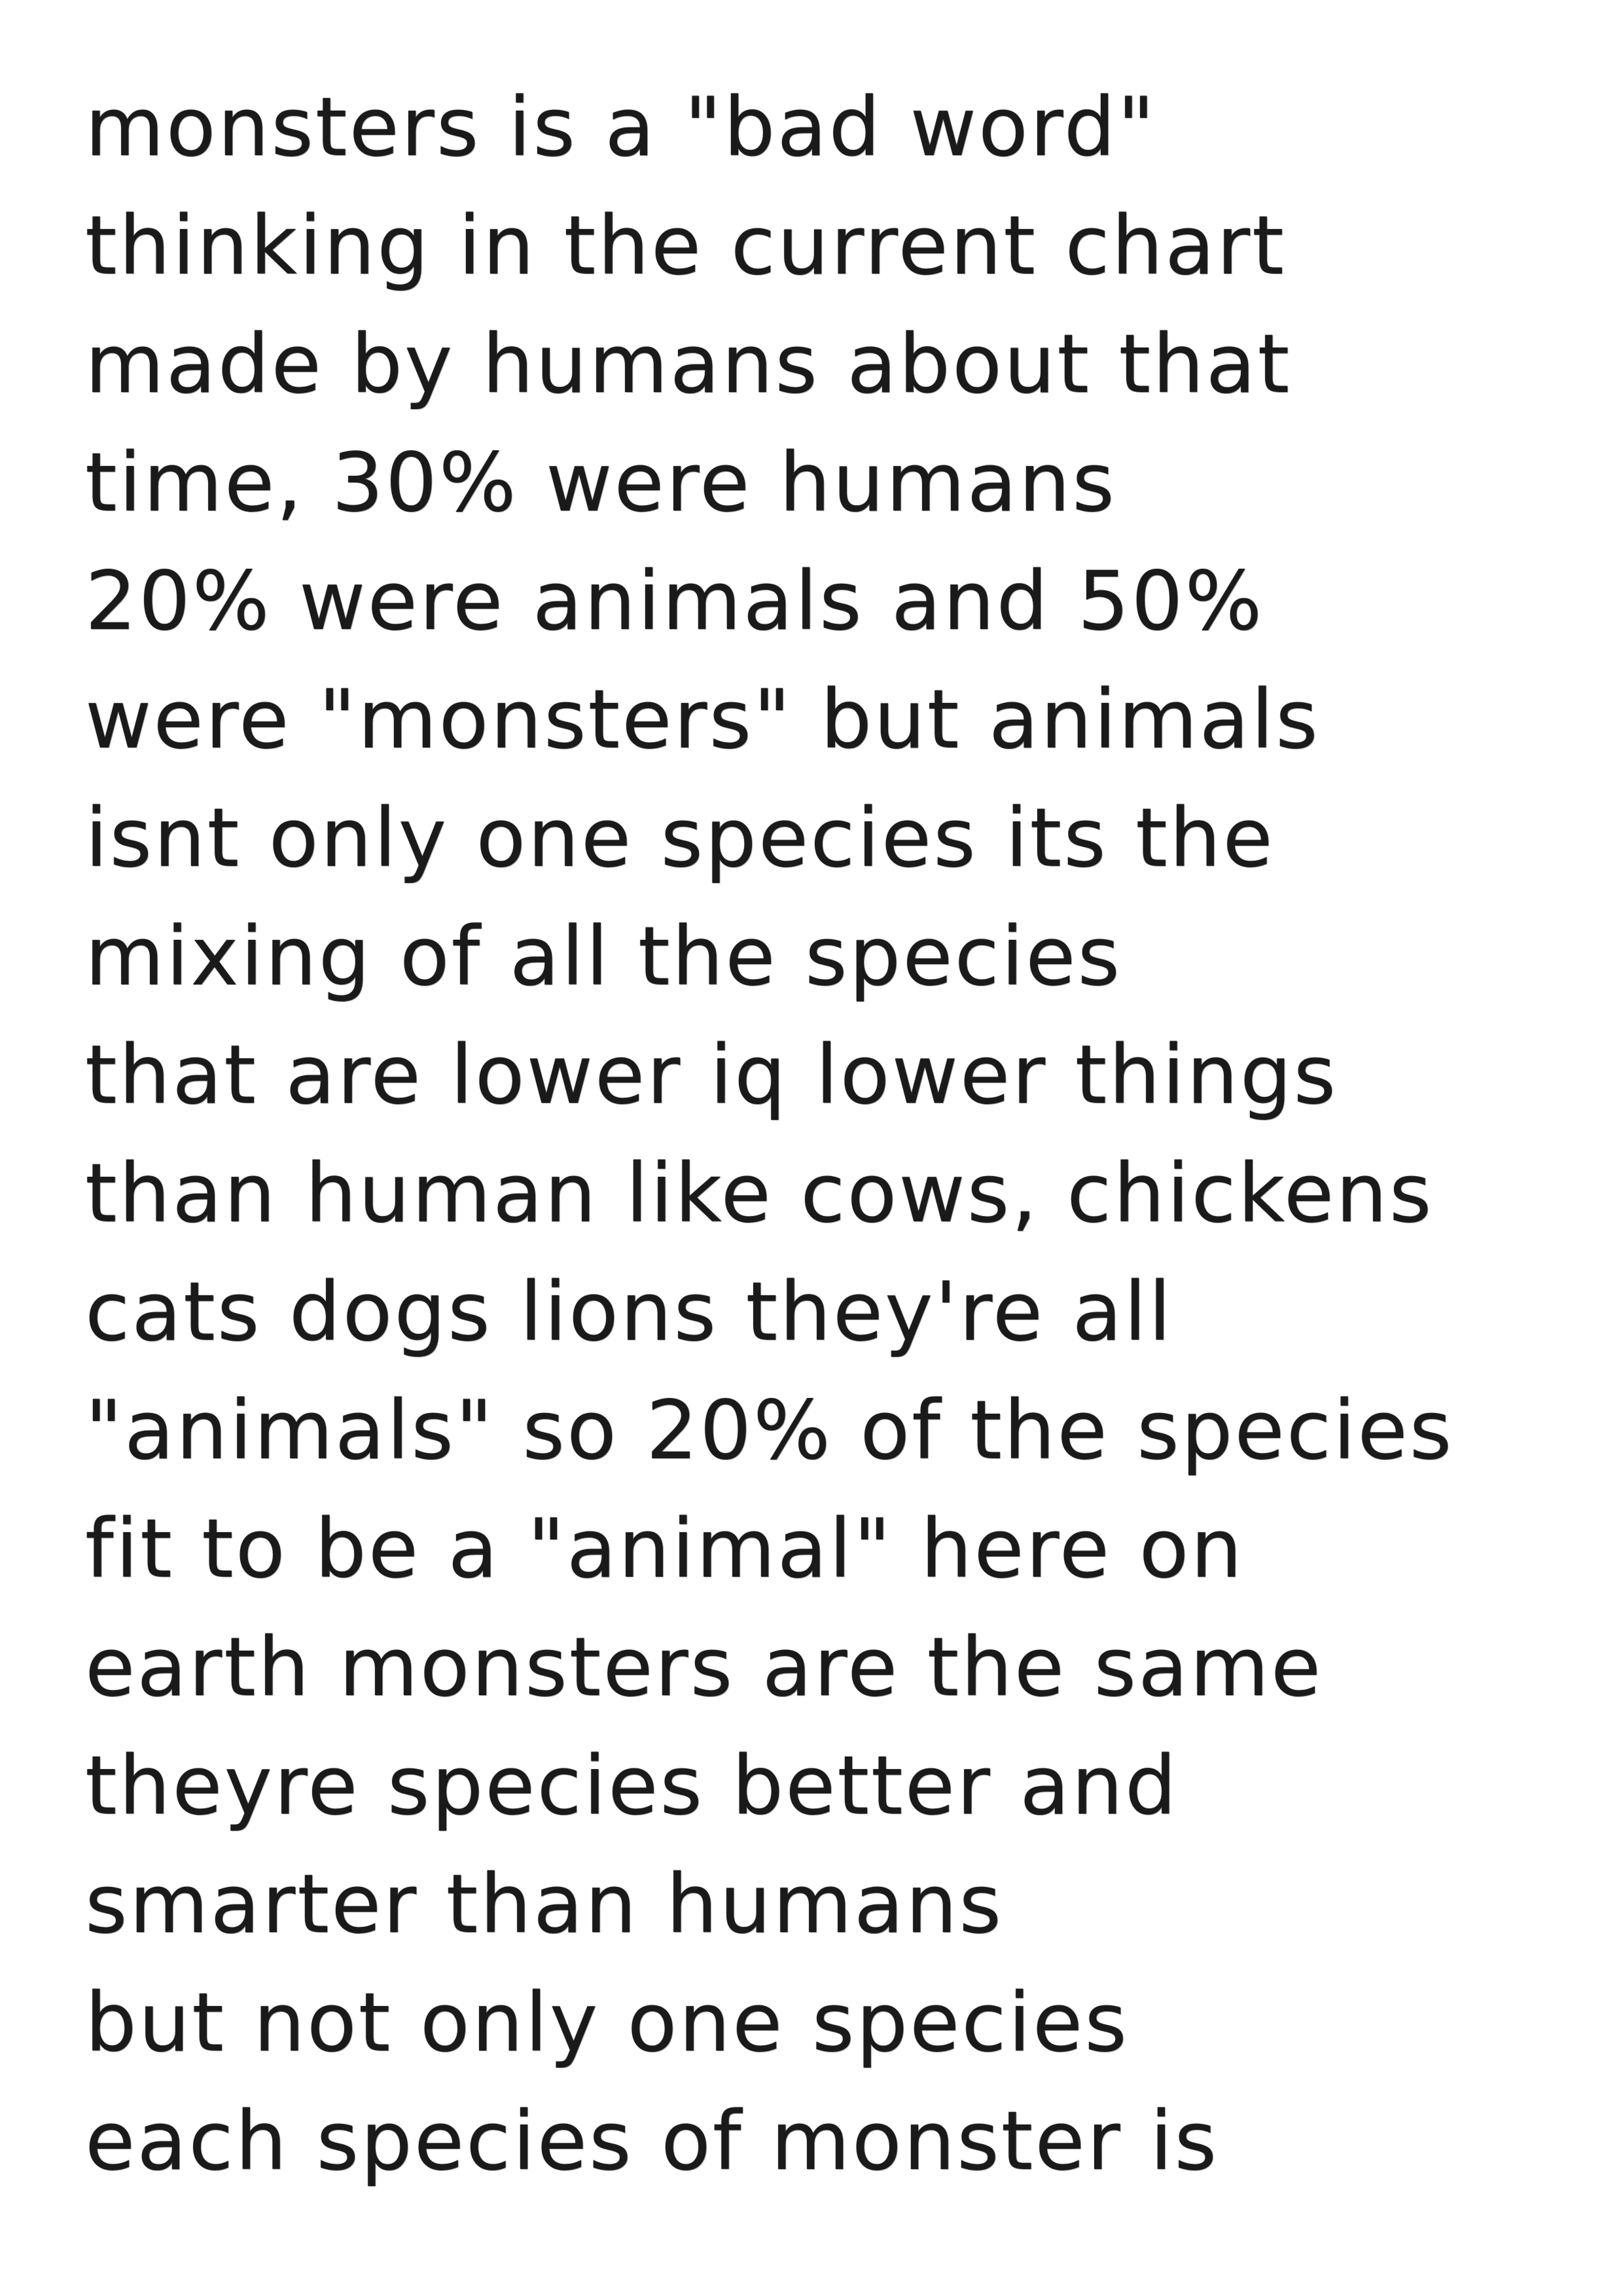 The image size is (1623, 2296). What do you see at coordinates (621, 128) in the screenshot?
I see `text-line: monsters is a "bad word"` at bounding box center [621, 128].